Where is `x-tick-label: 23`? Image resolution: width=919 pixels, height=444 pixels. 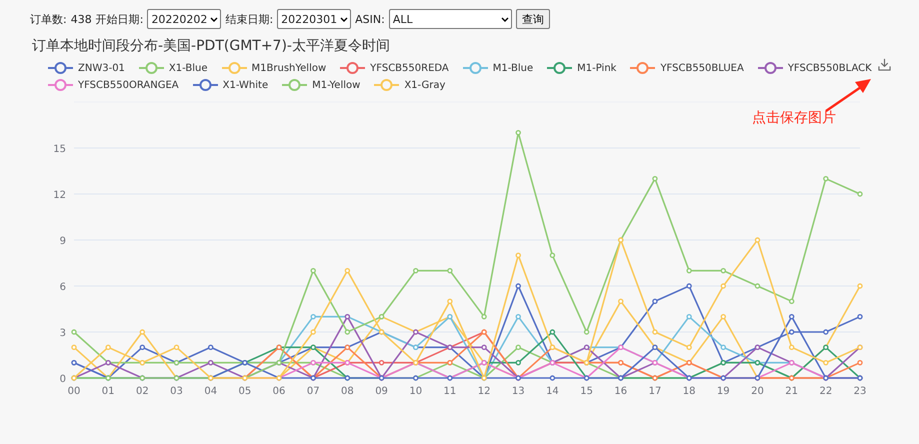 x-tick-label: 23 is located at coordinates (860, 391).